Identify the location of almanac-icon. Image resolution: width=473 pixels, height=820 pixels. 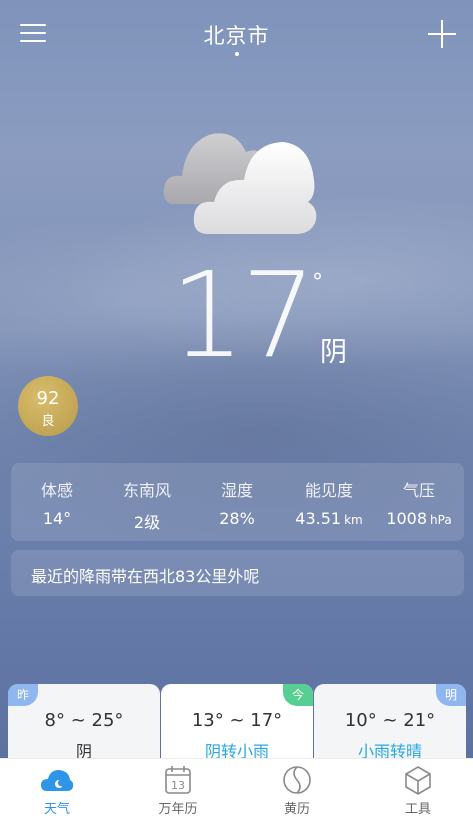
(297, 780).